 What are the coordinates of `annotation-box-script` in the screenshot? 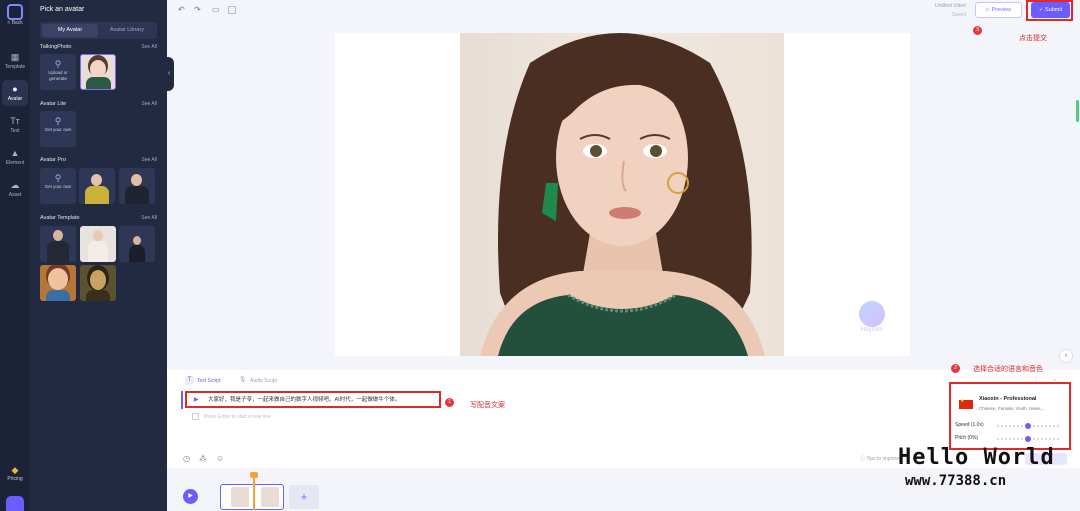 It's located at (313, 399).